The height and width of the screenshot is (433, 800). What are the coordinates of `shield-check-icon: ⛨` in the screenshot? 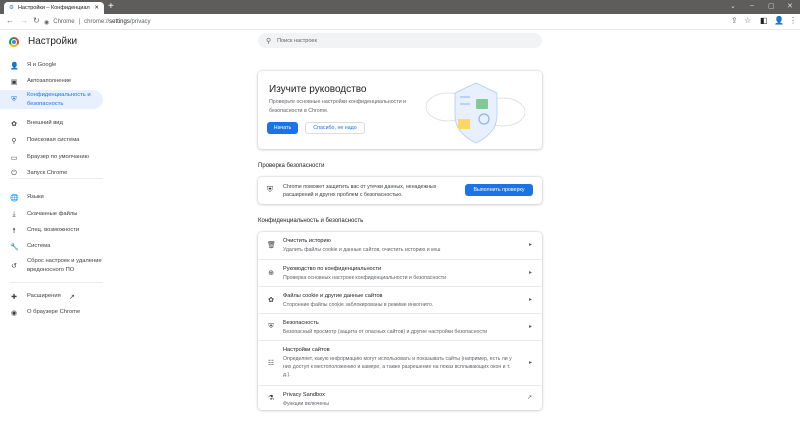 It's located at (270, 189).